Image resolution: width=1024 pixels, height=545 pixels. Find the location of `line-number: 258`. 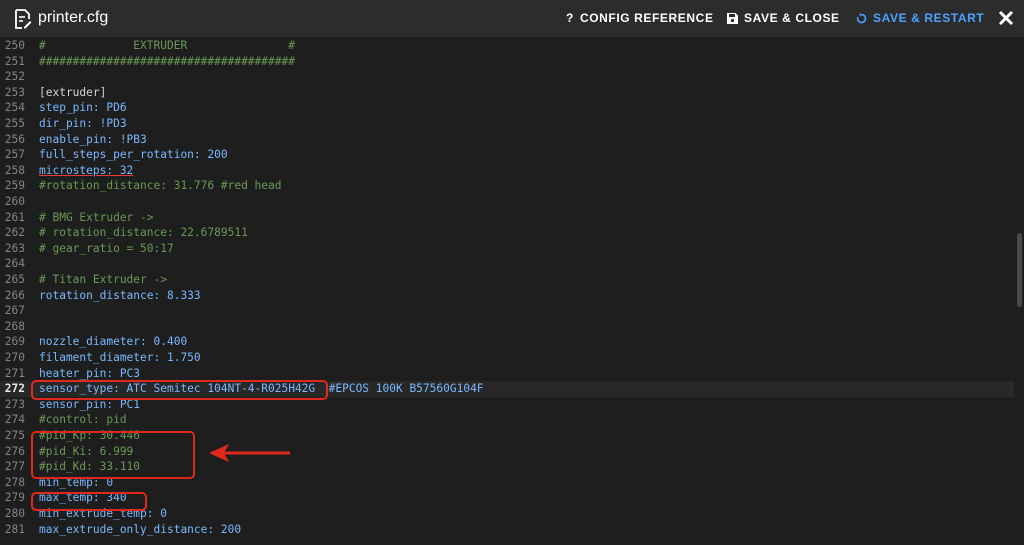

line-number: 258 is located at coordinates (14, 170).